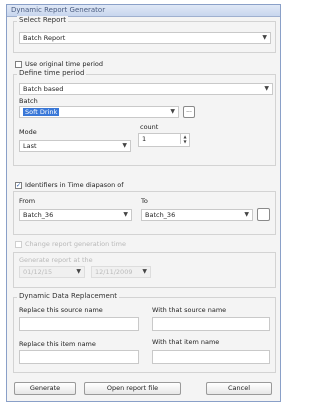  What do you see at coordinates (18, 64) in the screenshot?
I see `use-original-checkbox` at bounding box center [18, 64].